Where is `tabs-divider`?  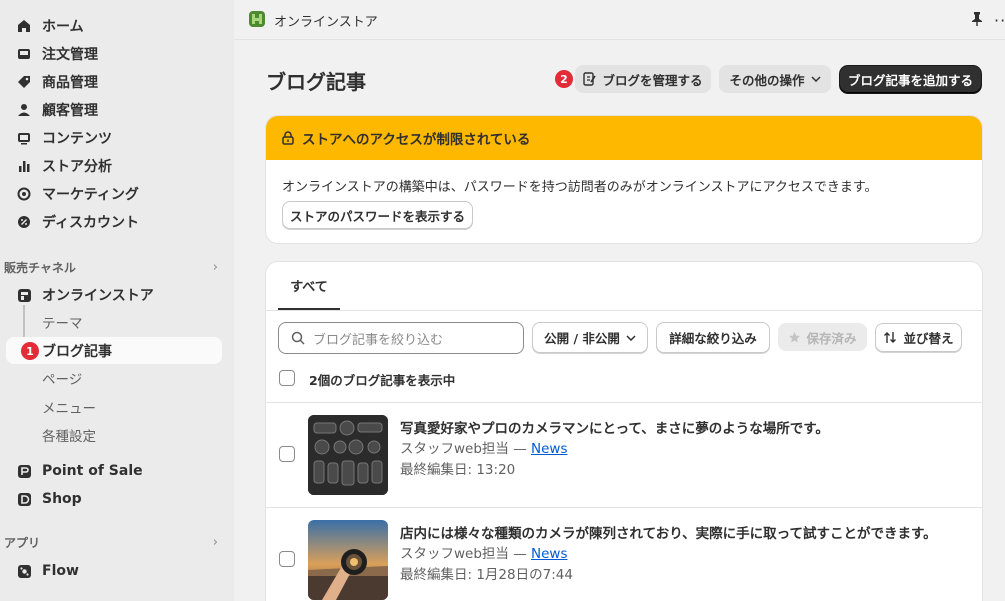 tabs-divider is located at coordinates (624, 310).